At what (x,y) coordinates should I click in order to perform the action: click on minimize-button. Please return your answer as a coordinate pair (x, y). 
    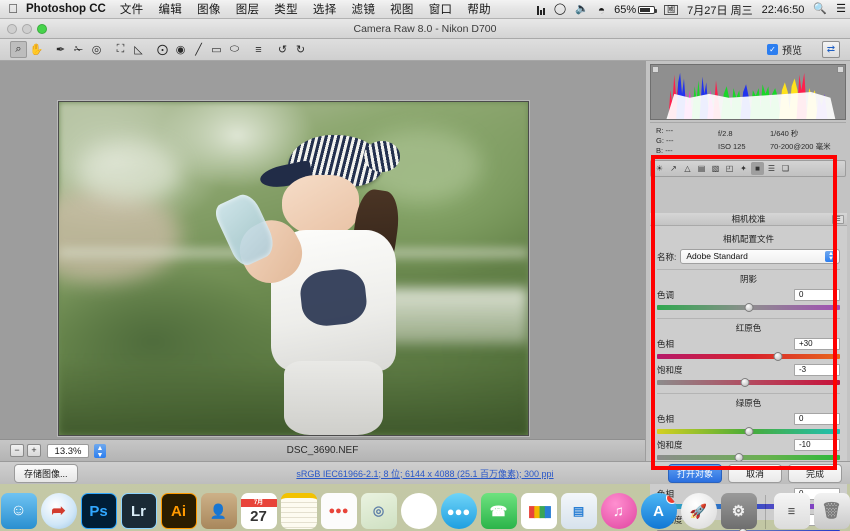
    Looking at the image, I should click on (27, 29).